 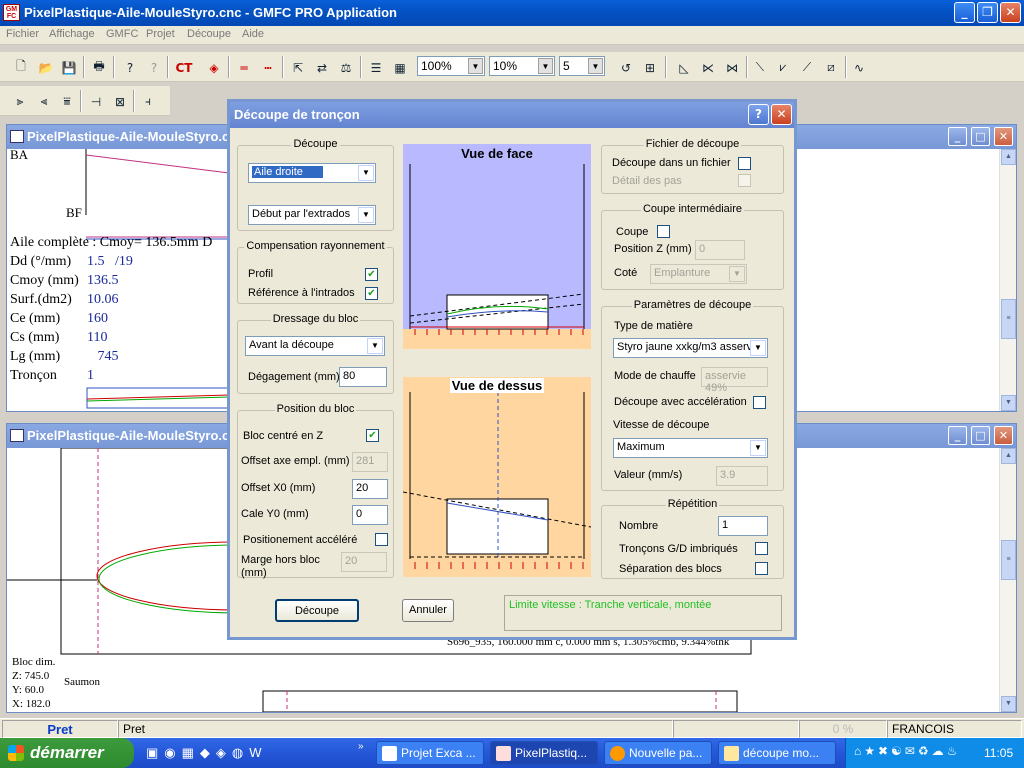 I want to click on matiere-select: Styro jaune xxkg/m3 asserv ▼, so click(x=690, y=348).